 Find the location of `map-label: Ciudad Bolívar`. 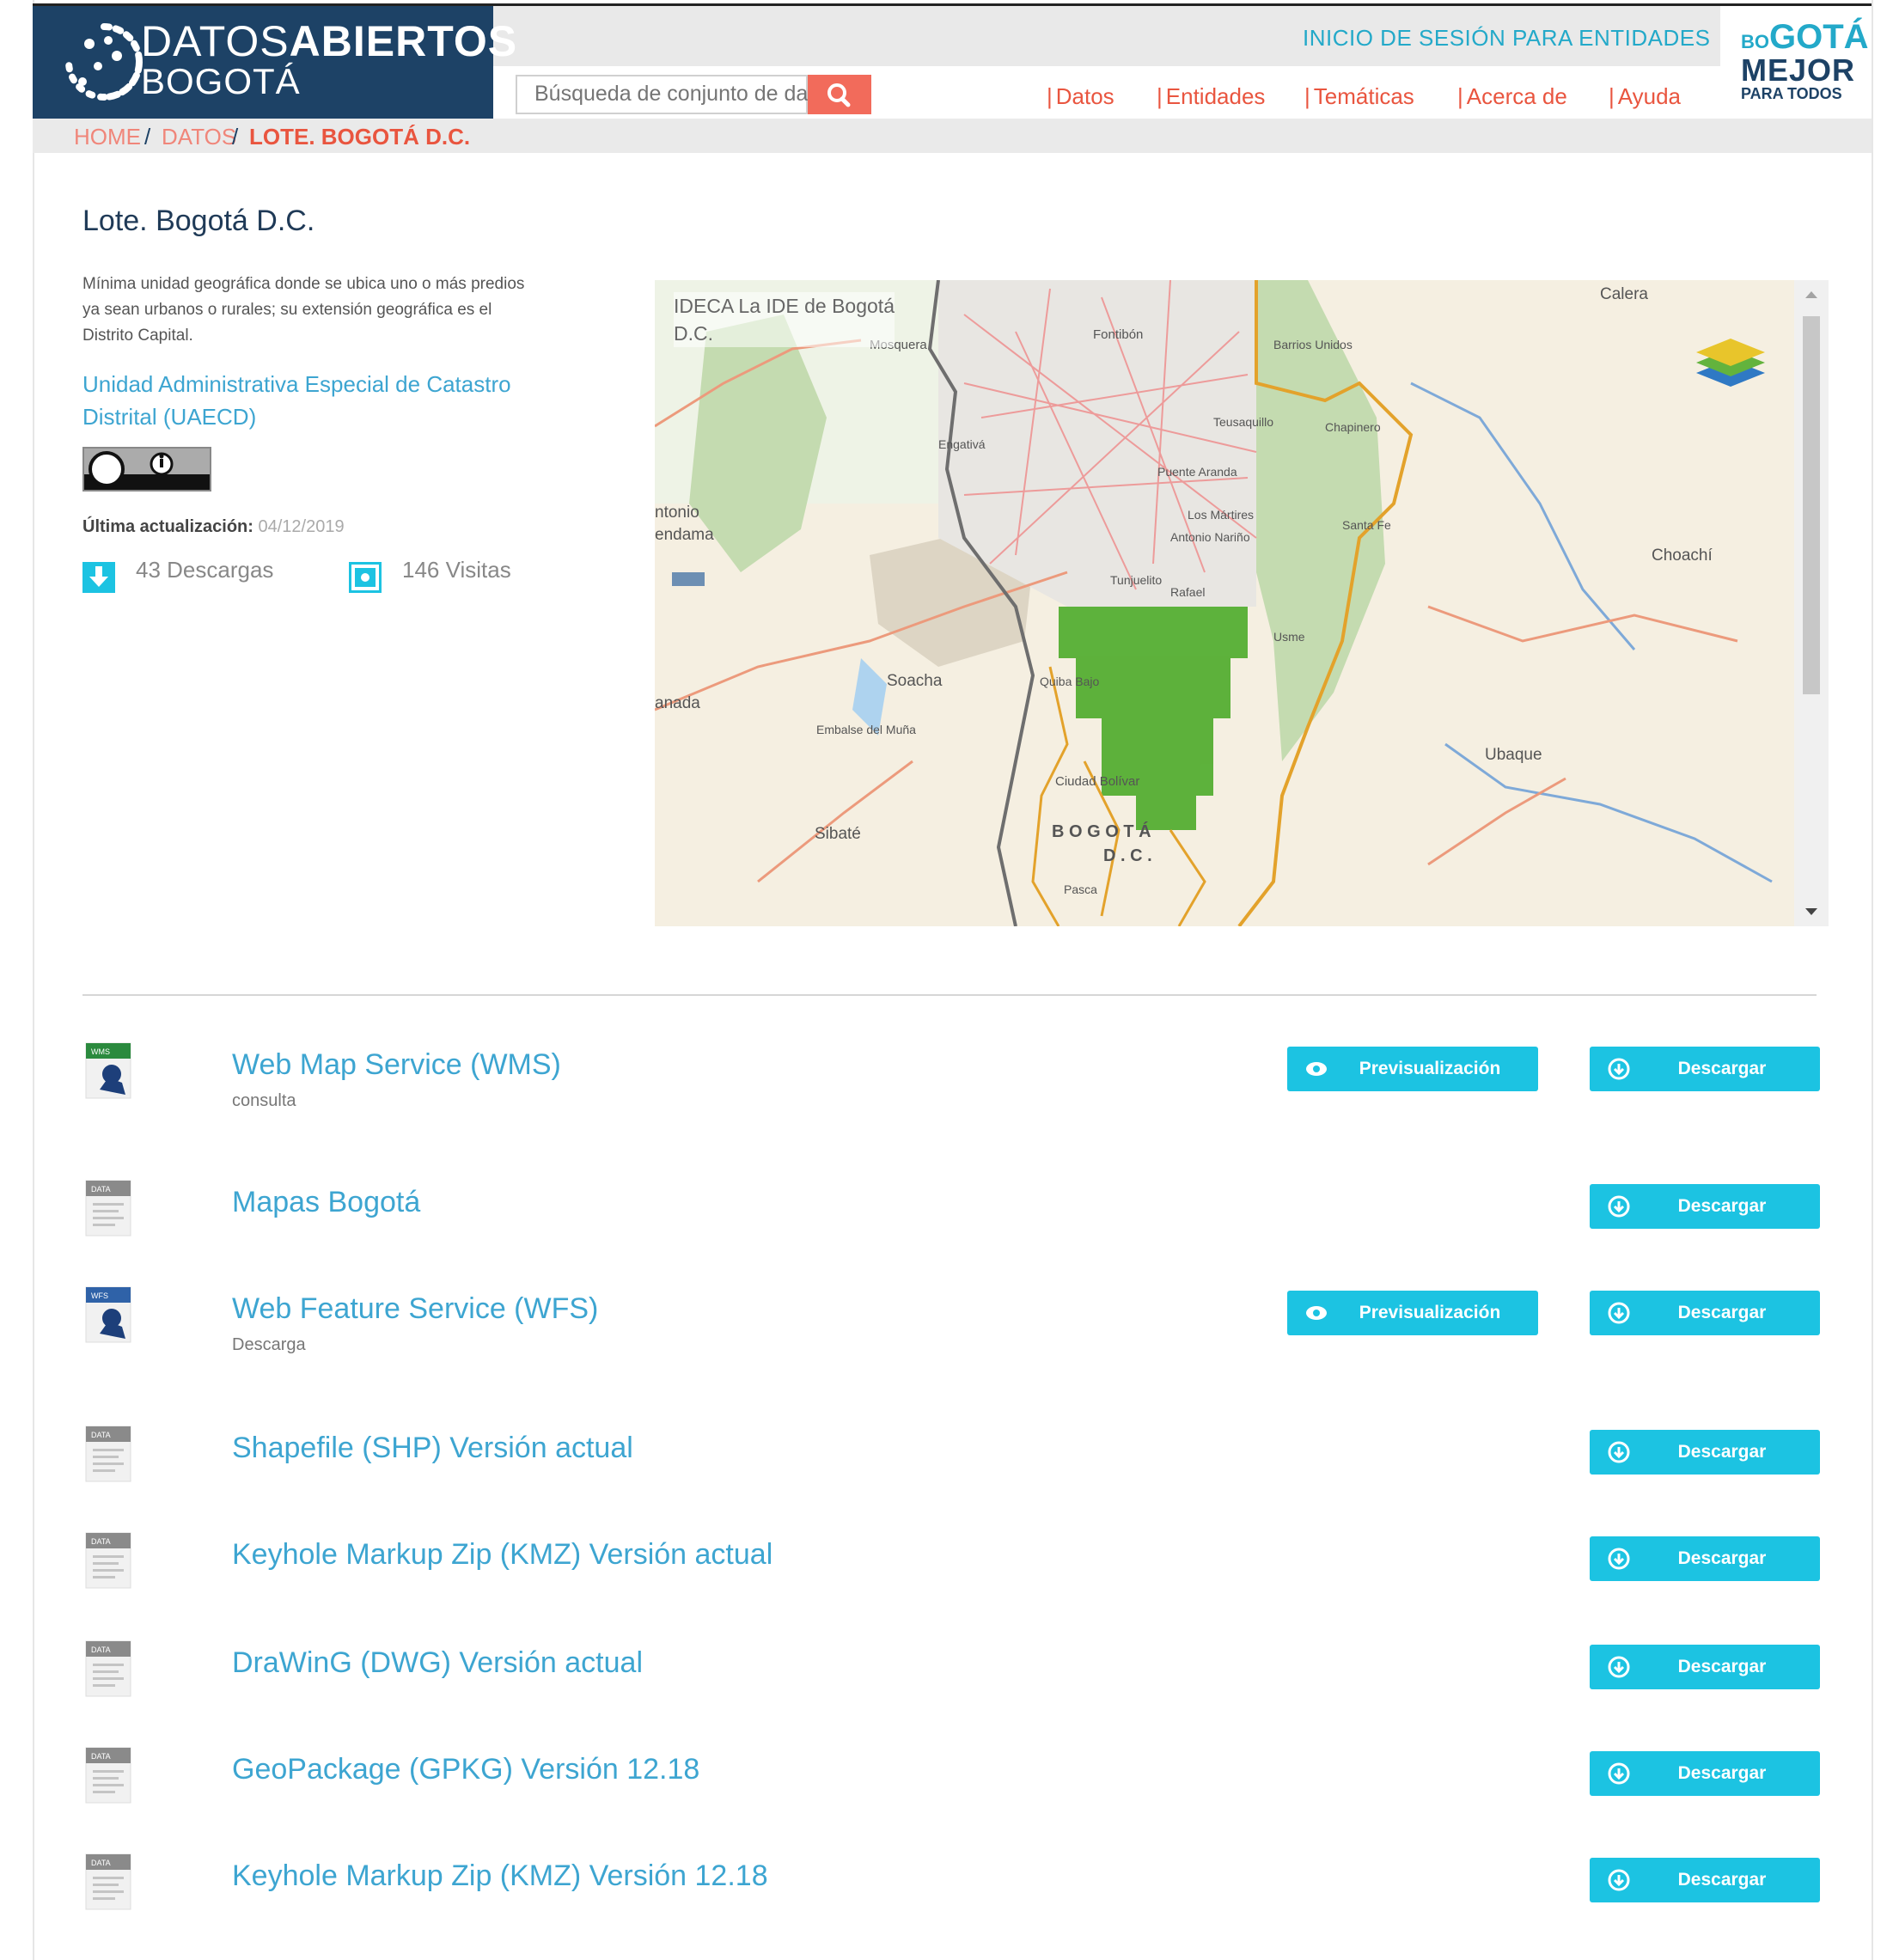

map-label: Ciudad Bolívar is located at coordinates (1097, 782).